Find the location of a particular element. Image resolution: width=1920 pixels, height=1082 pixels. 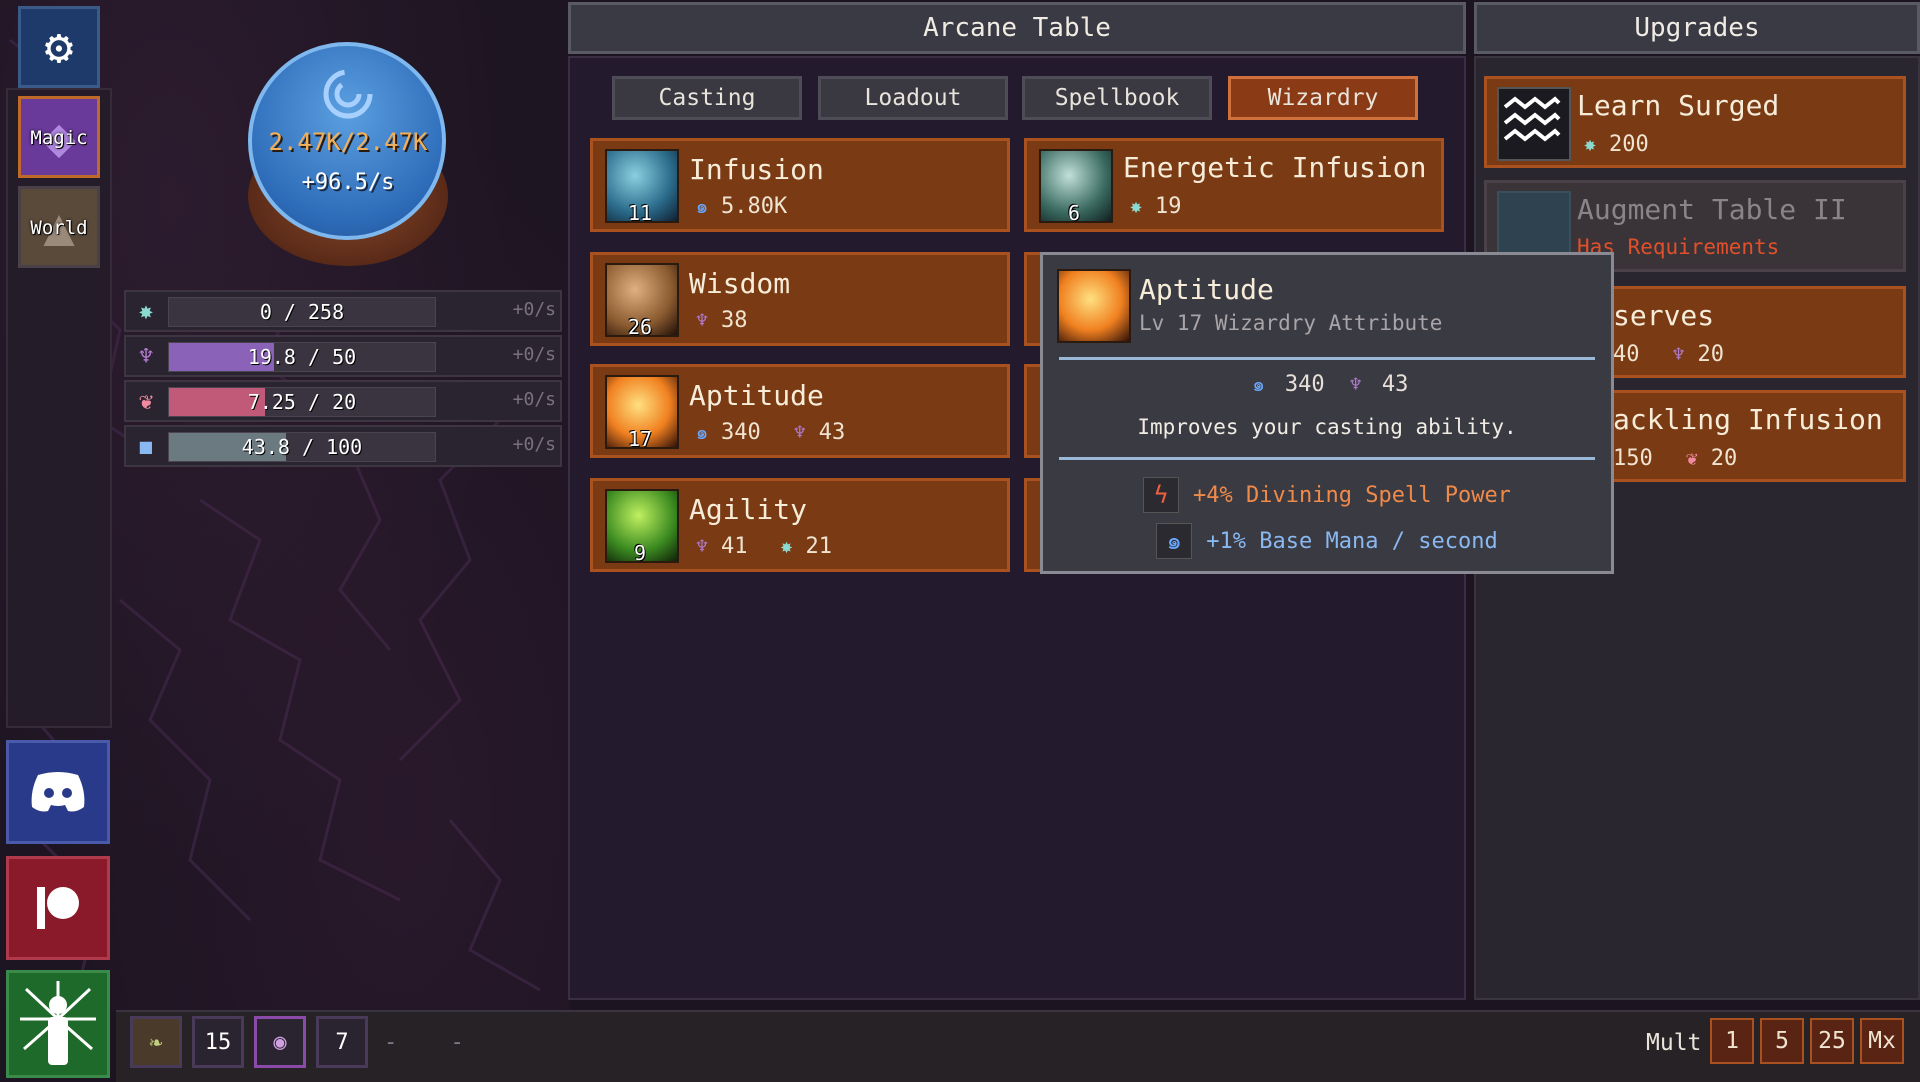

resource-value: 43.8 / 100 is located at coordinates (302, 447).